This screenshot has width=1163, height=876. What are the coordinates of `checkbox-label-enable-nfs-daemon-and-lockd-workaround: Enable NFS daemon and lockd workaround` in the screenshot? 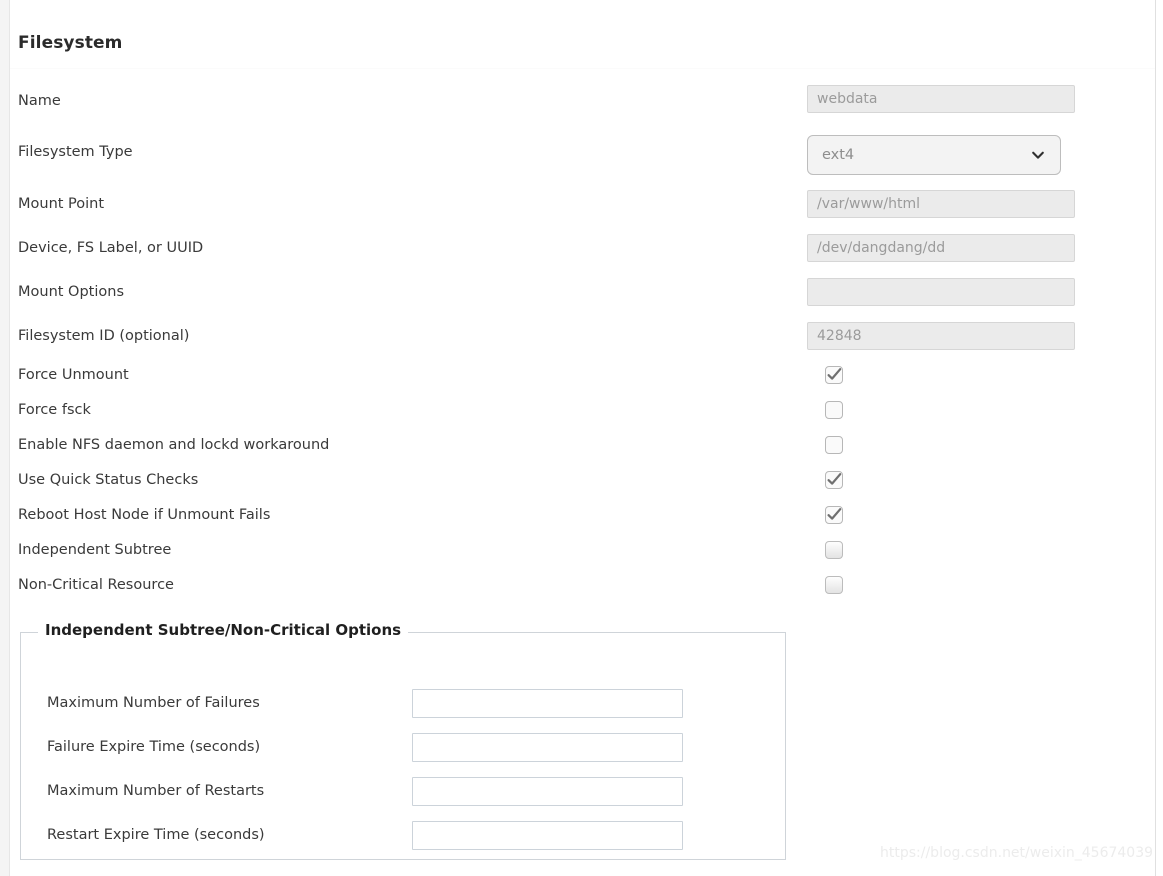 It's located at (174, 445).